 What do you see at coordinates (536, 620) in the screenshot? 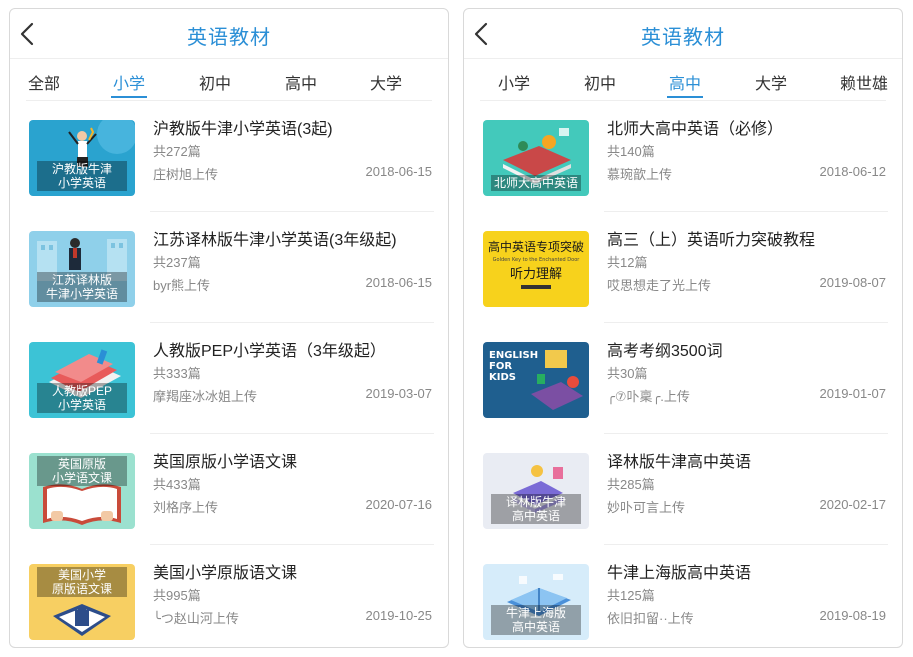
I see `cover-caption: 牛津上海版 高中英语` at bounding box center [536, 620].